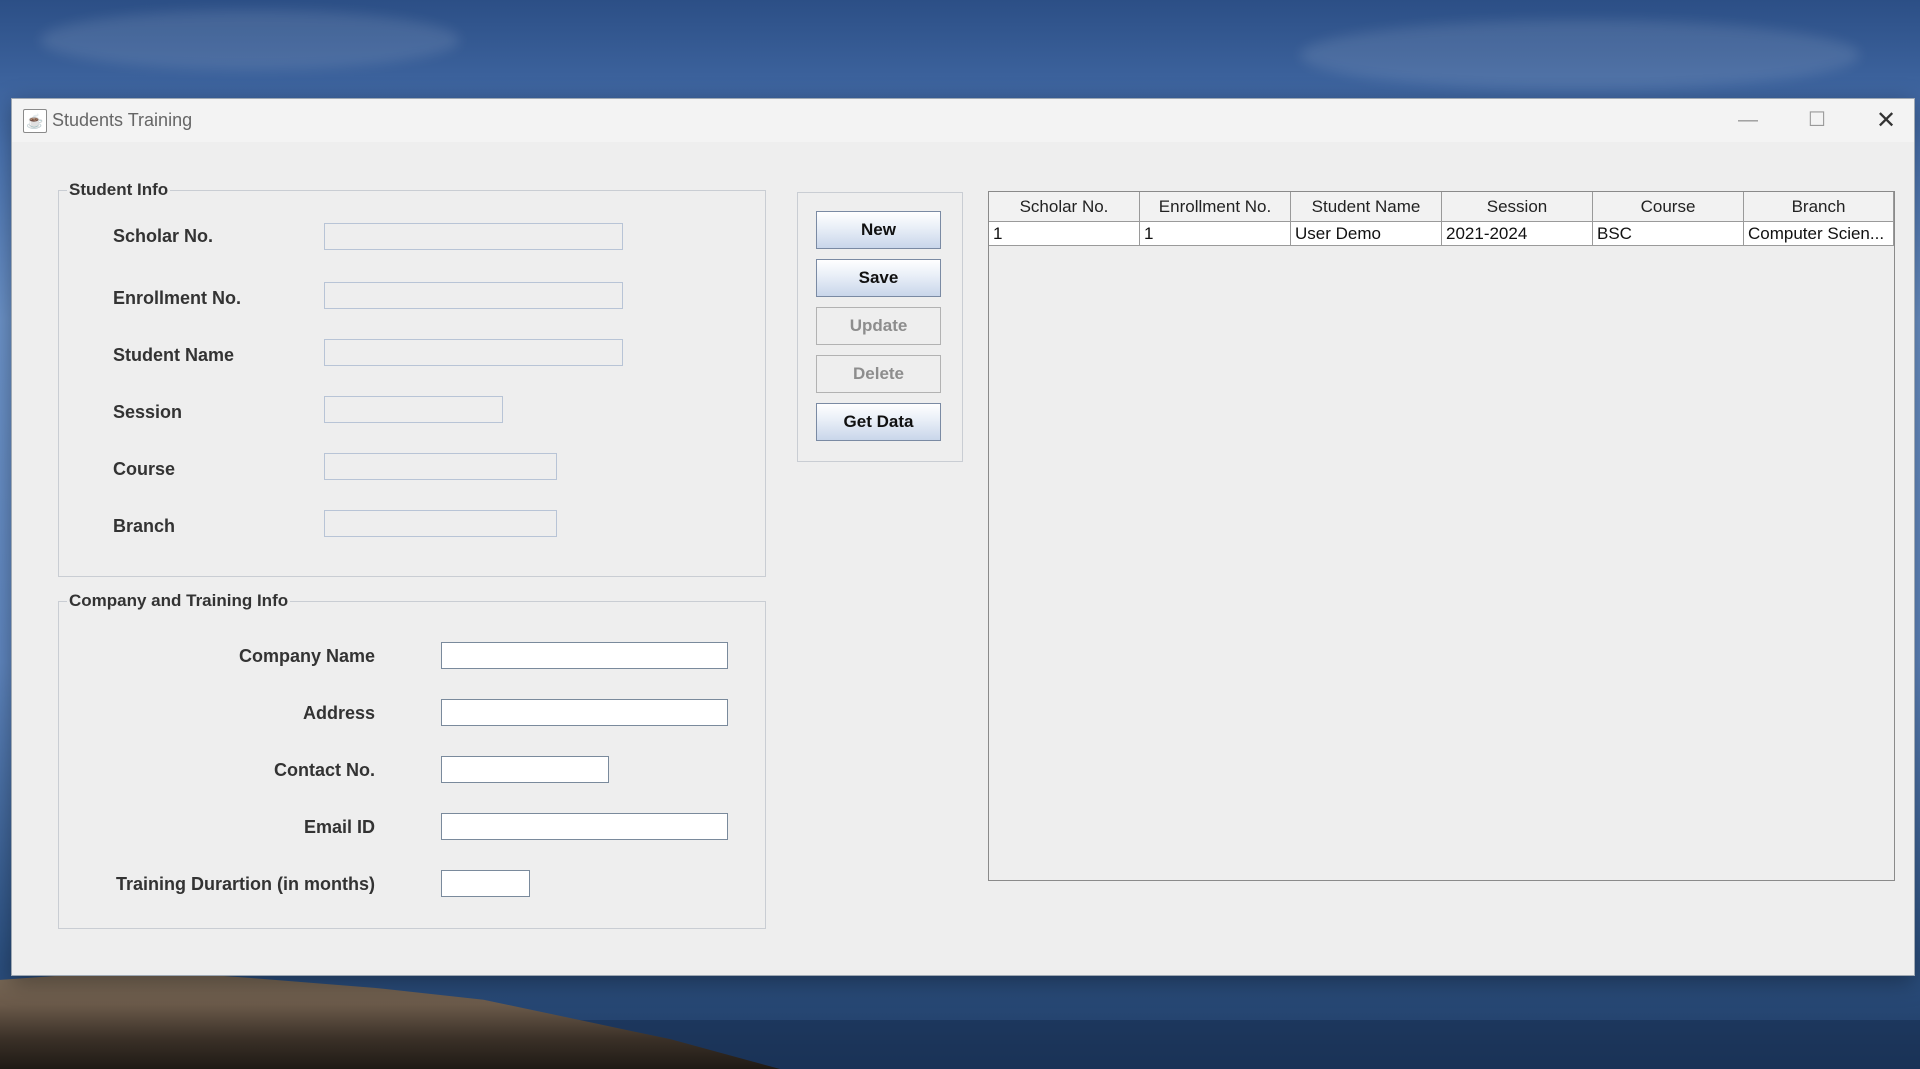 Image resolution: width=1920 pixels, height=1069 pixels. Describe the element at coordinates (324, 770) in the screenshot. I see `contact-no-label: Contact No.` at that location.